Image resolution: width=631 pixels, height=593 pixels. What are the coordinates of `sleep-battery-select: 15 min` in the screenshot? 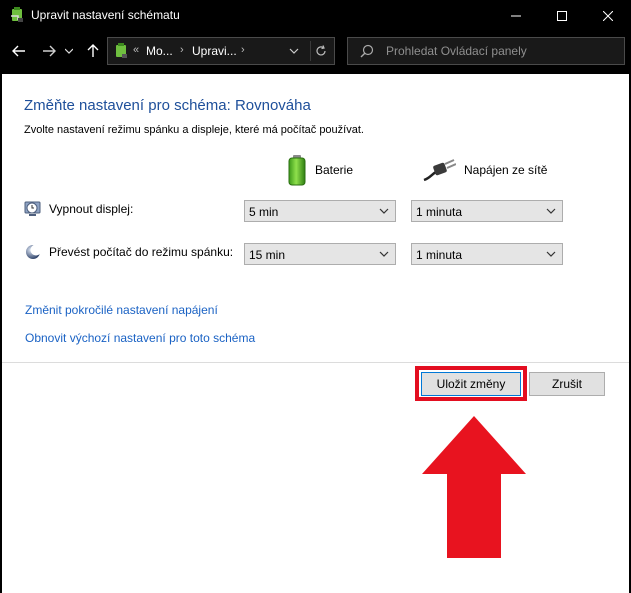 It's located at (320, 254).